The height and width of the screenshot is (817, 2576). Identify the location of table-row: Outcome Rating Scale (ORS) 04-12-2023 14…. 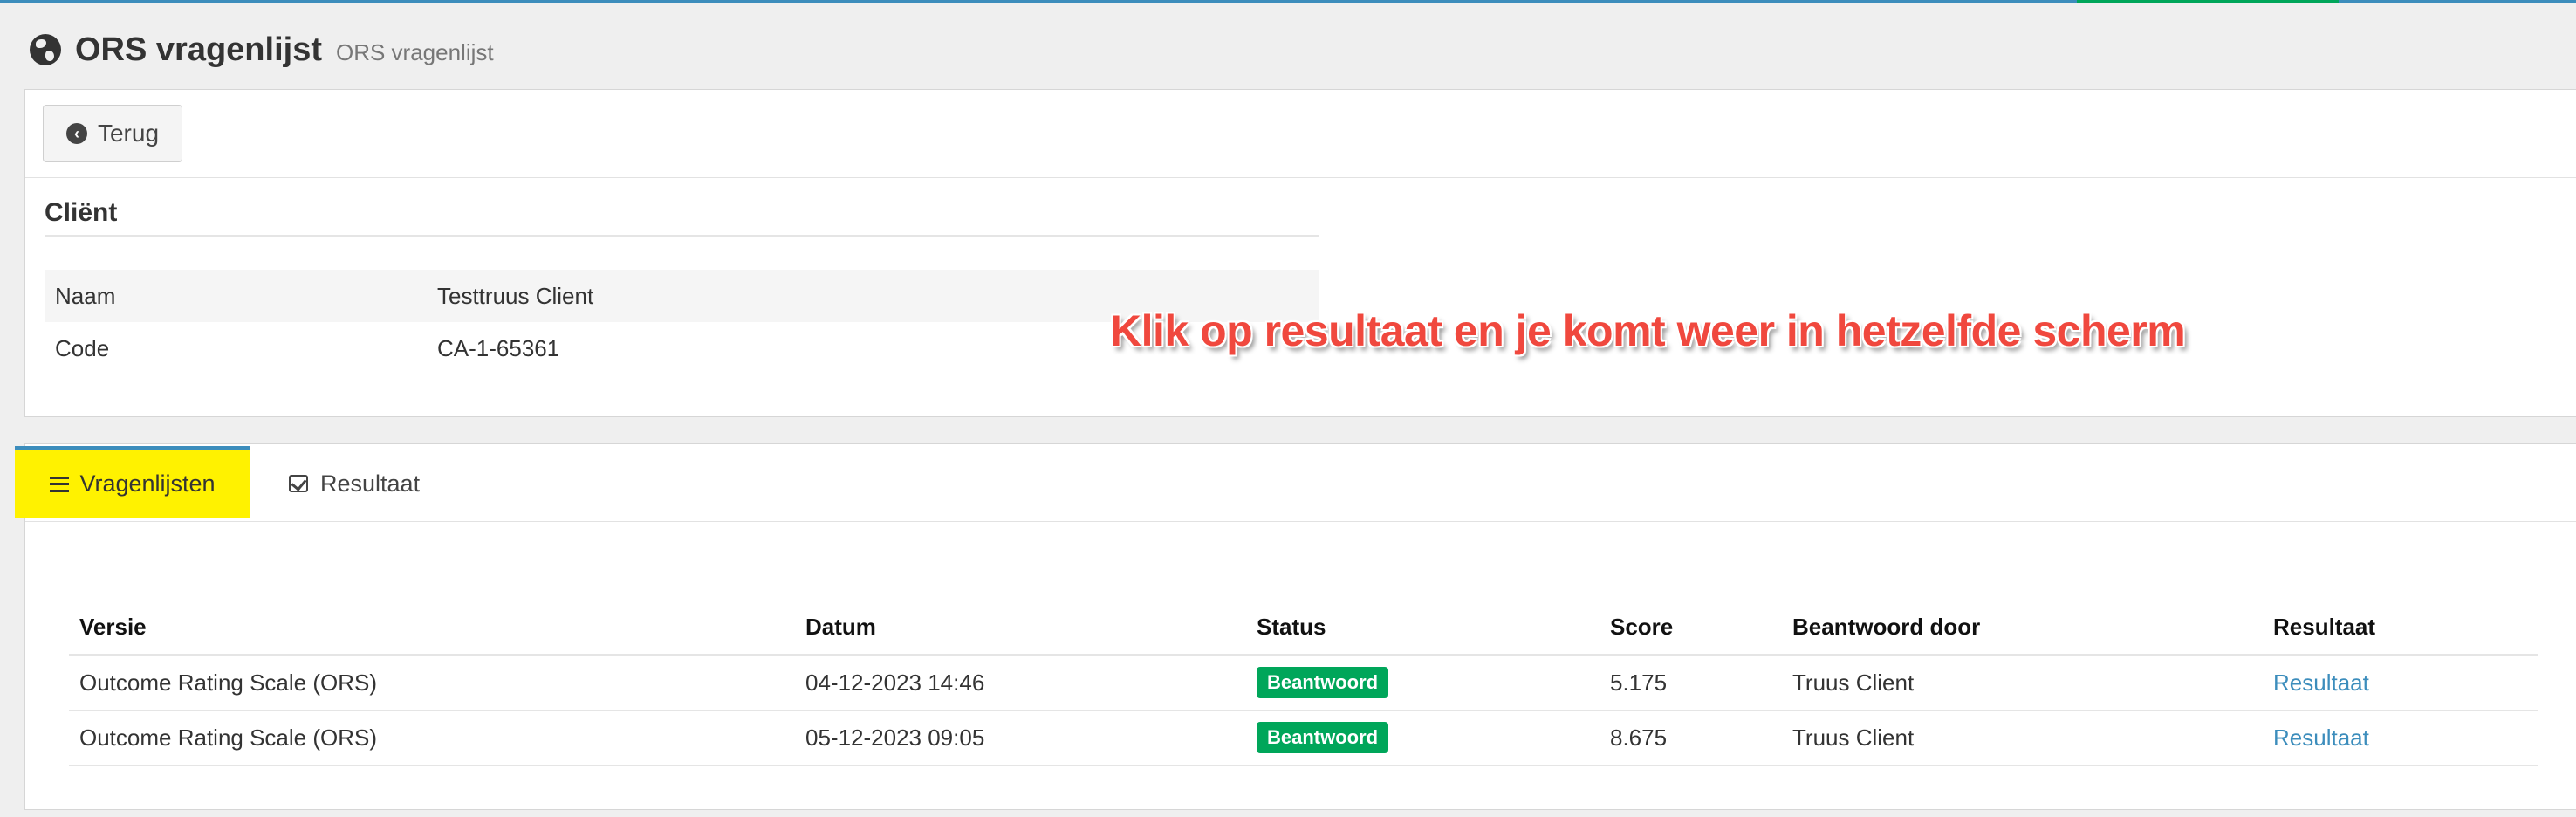
(1303, 683).